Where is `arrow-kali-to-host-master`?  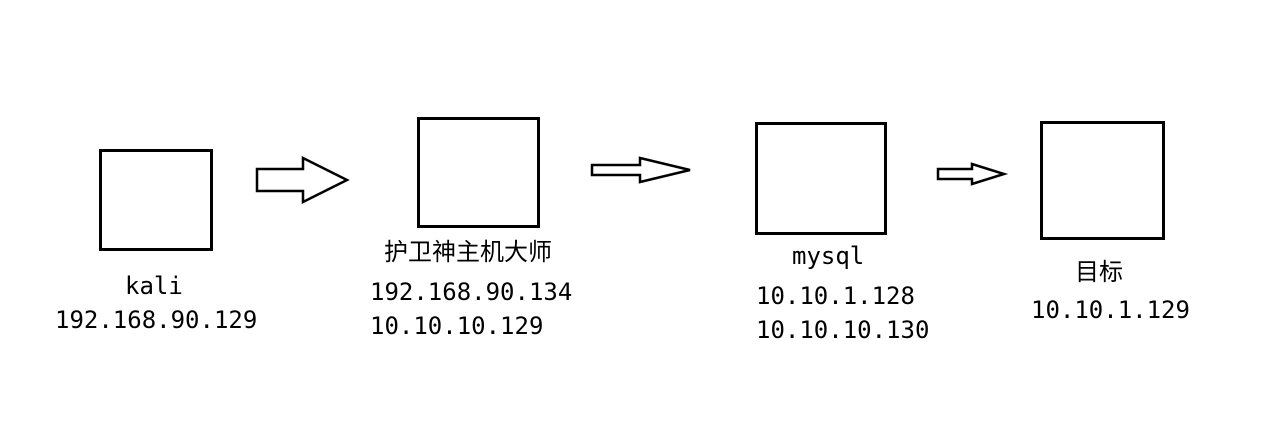 arrow-kali-to-host-master is located at coordinates (302, 180).